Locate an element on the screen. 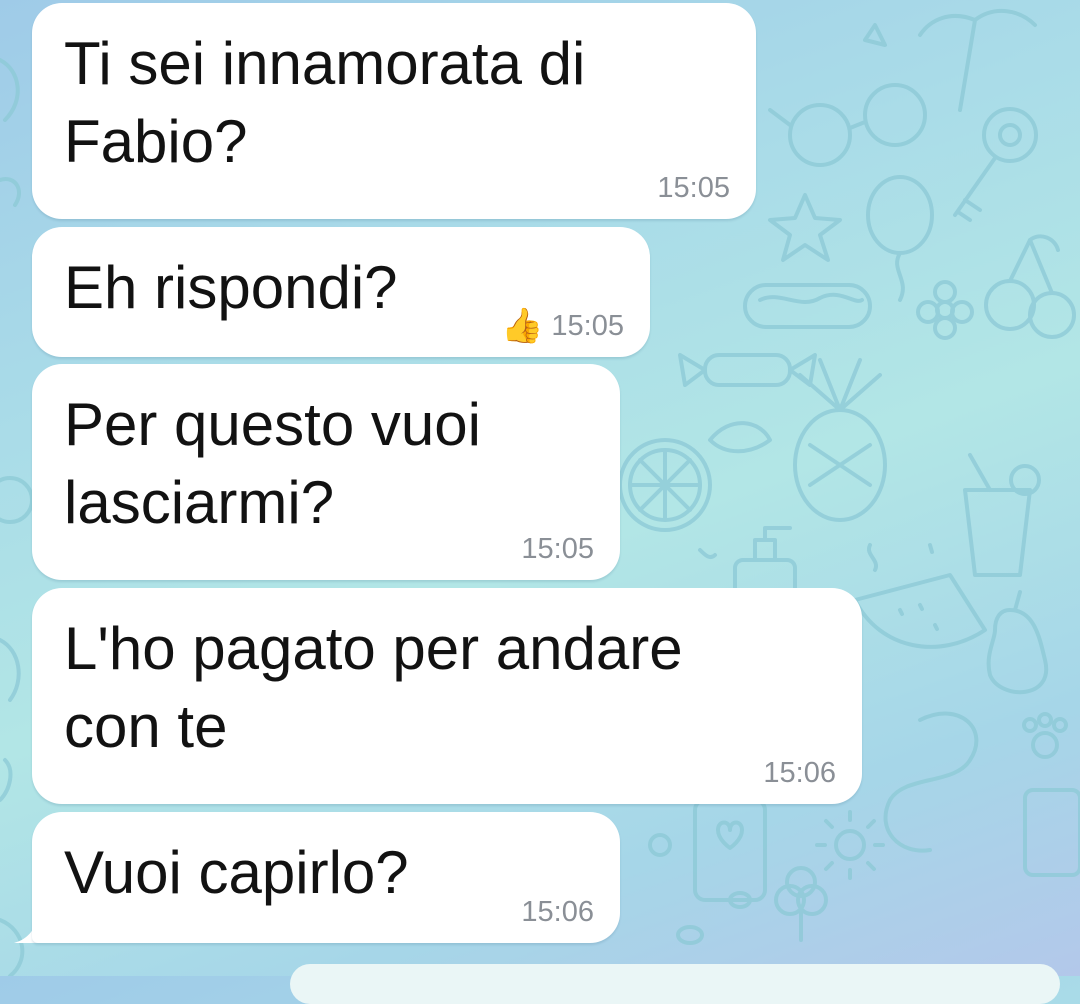 This screenshot has width=1080, height=1004. message-bubble: Ti sei innamorata di Fabio? 15:05 is located at coordinates (394, 111).